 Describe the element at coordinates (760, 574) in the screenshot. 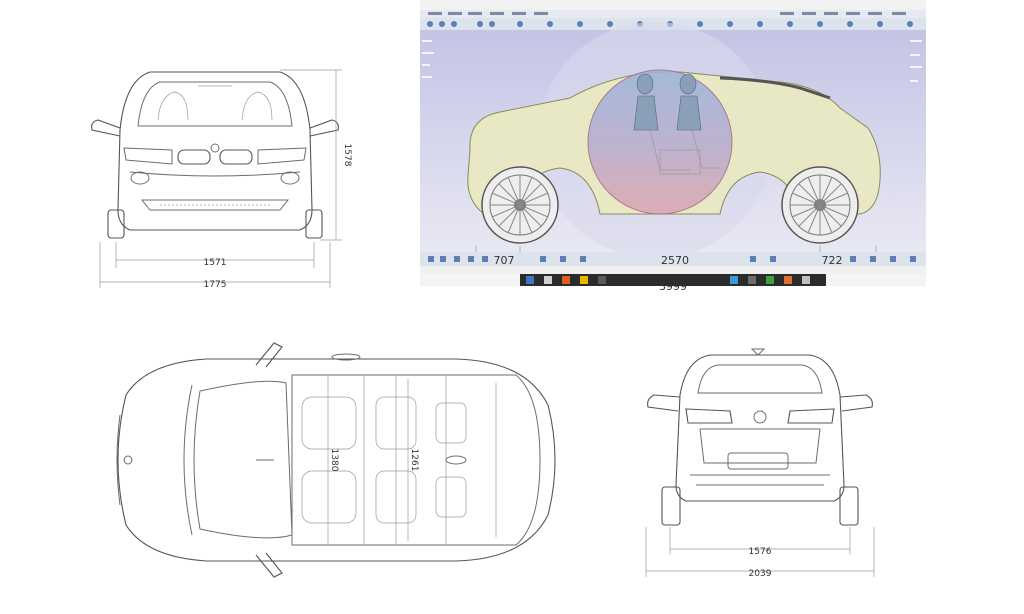

I see `rear-width-label: 2039` at that location.